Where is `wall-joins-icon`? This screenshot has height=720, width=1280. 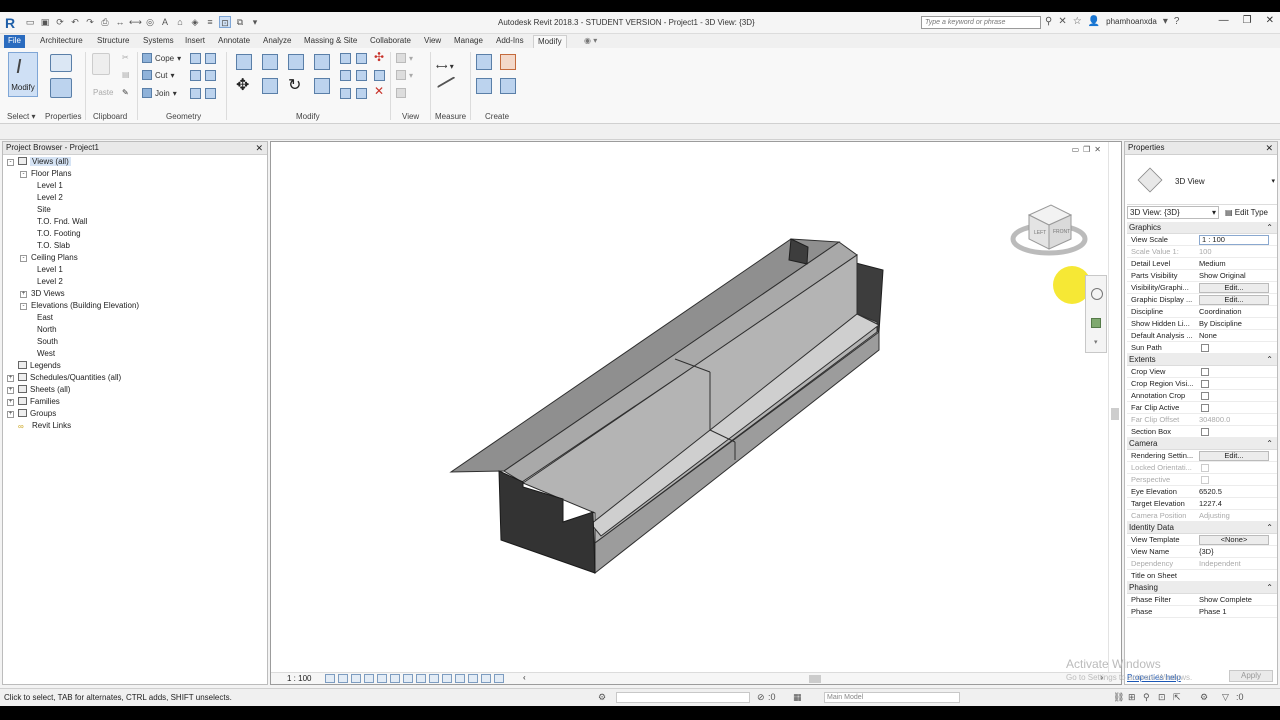 wall-joins-icon is located at coordinates (195, 58).